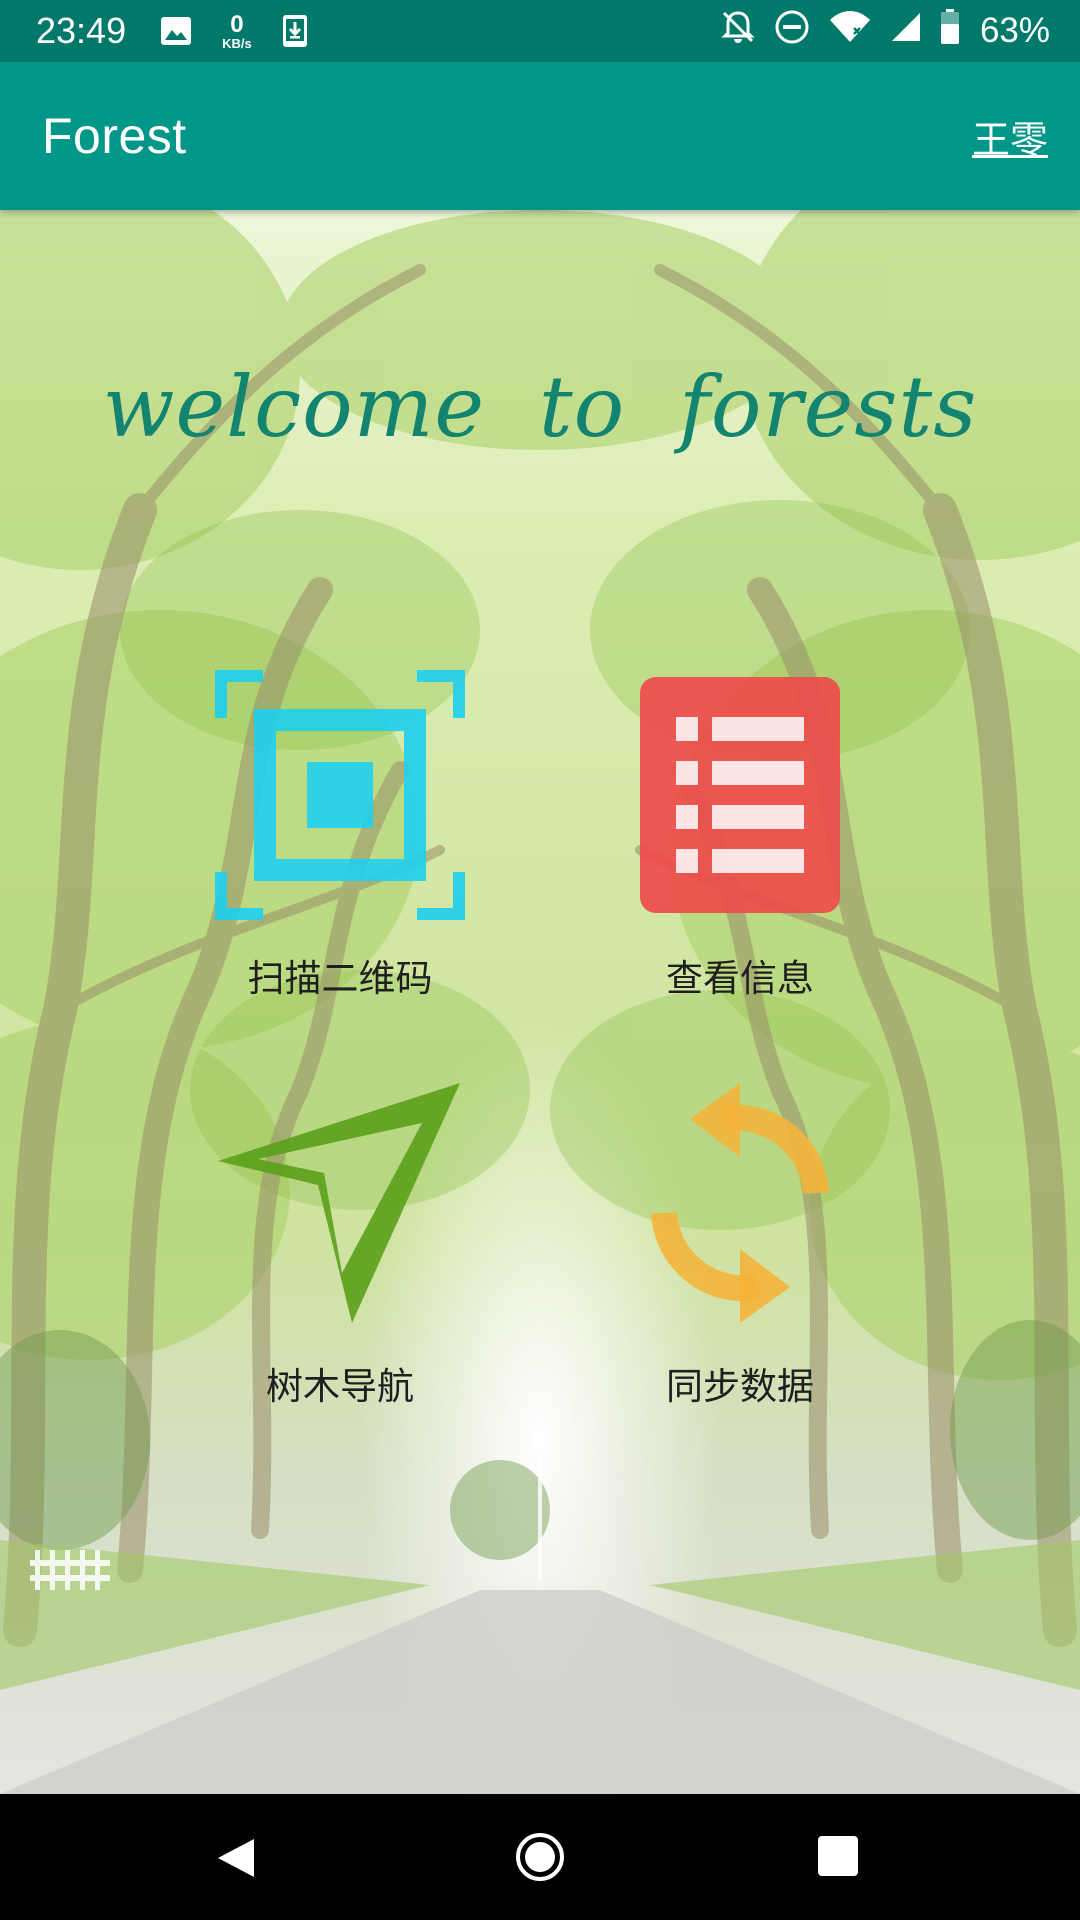 This screenshot has height=1920, width=1080. What do you see at coordinates (340, 1386) in the screenshot?
I see `tree-navigation-label: 树木导航` at bounding box center [340, 1386].